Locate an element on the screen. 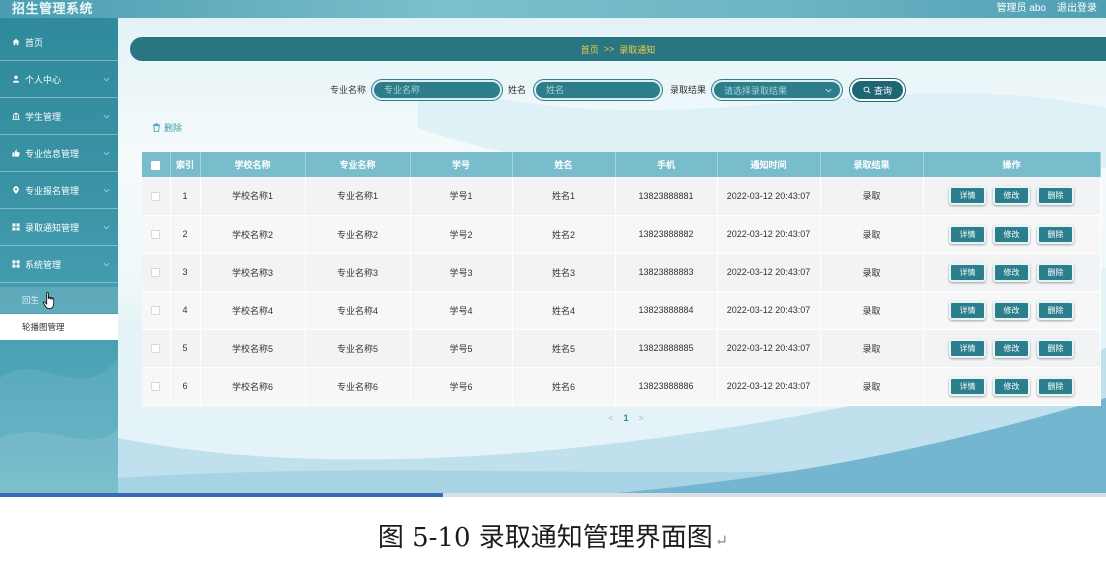  sidebar-item-major-enrollment: 专业报名管理 is located at coordinates (59, 190).